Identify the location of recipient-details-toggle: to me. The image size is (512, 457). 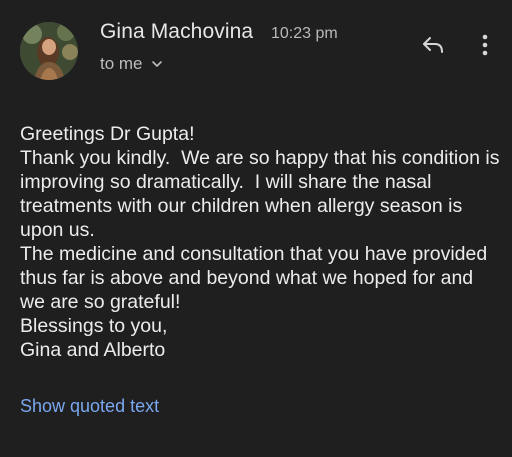
(131, 64).